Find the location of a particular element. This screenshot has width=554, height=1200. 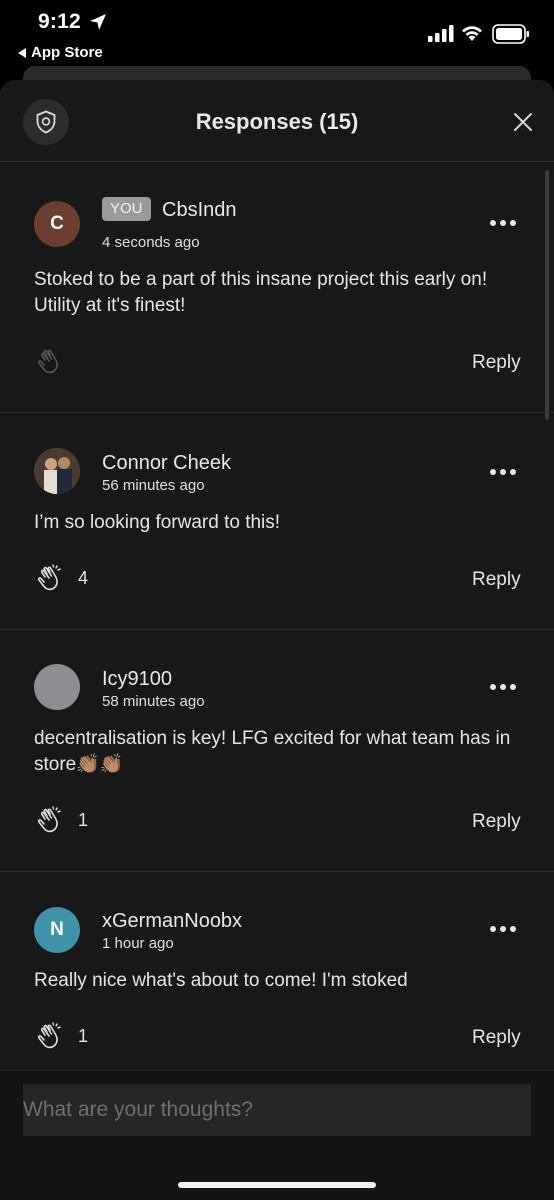

avatar-photo-icon is located at coordinates (57, 471).